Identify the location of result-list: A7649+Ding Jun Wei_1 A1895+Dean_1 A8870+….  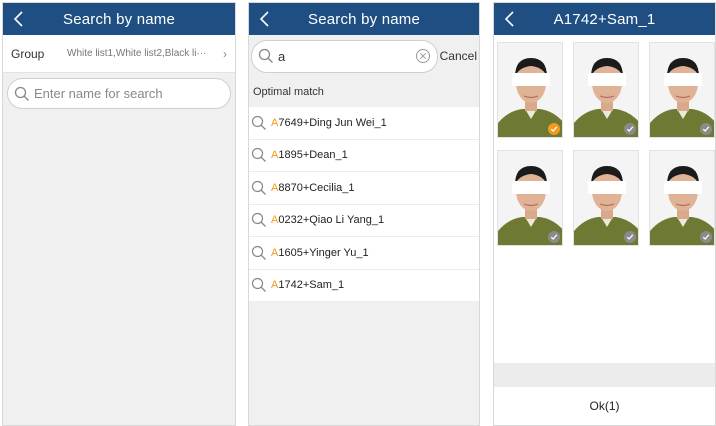
(364, 204).